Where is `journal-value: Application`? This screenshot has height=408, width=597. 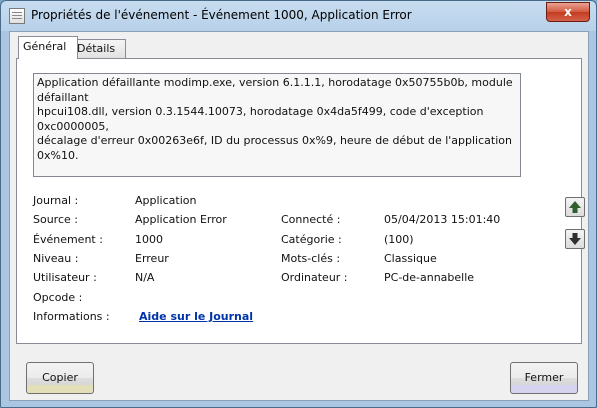
journal-value: Application is located at coordinates (166, 200).